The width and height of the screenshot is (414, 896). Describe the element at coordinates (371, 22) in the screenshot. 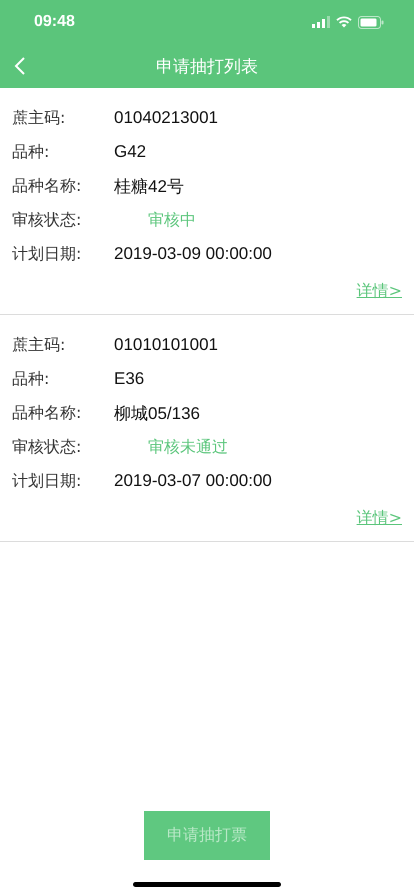

I see `battery-icon` at that location.